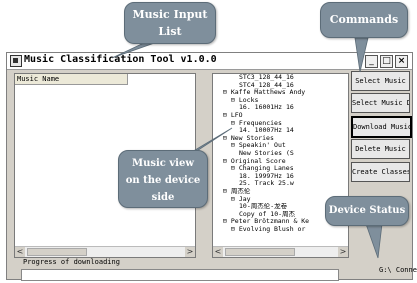 The height and width of the screenshot is (283, 417). What do you see at coordinates (280, 86) in the screenshot?
I see `tree-item: STC4_128_44_16` at bounding box center [280, 86].